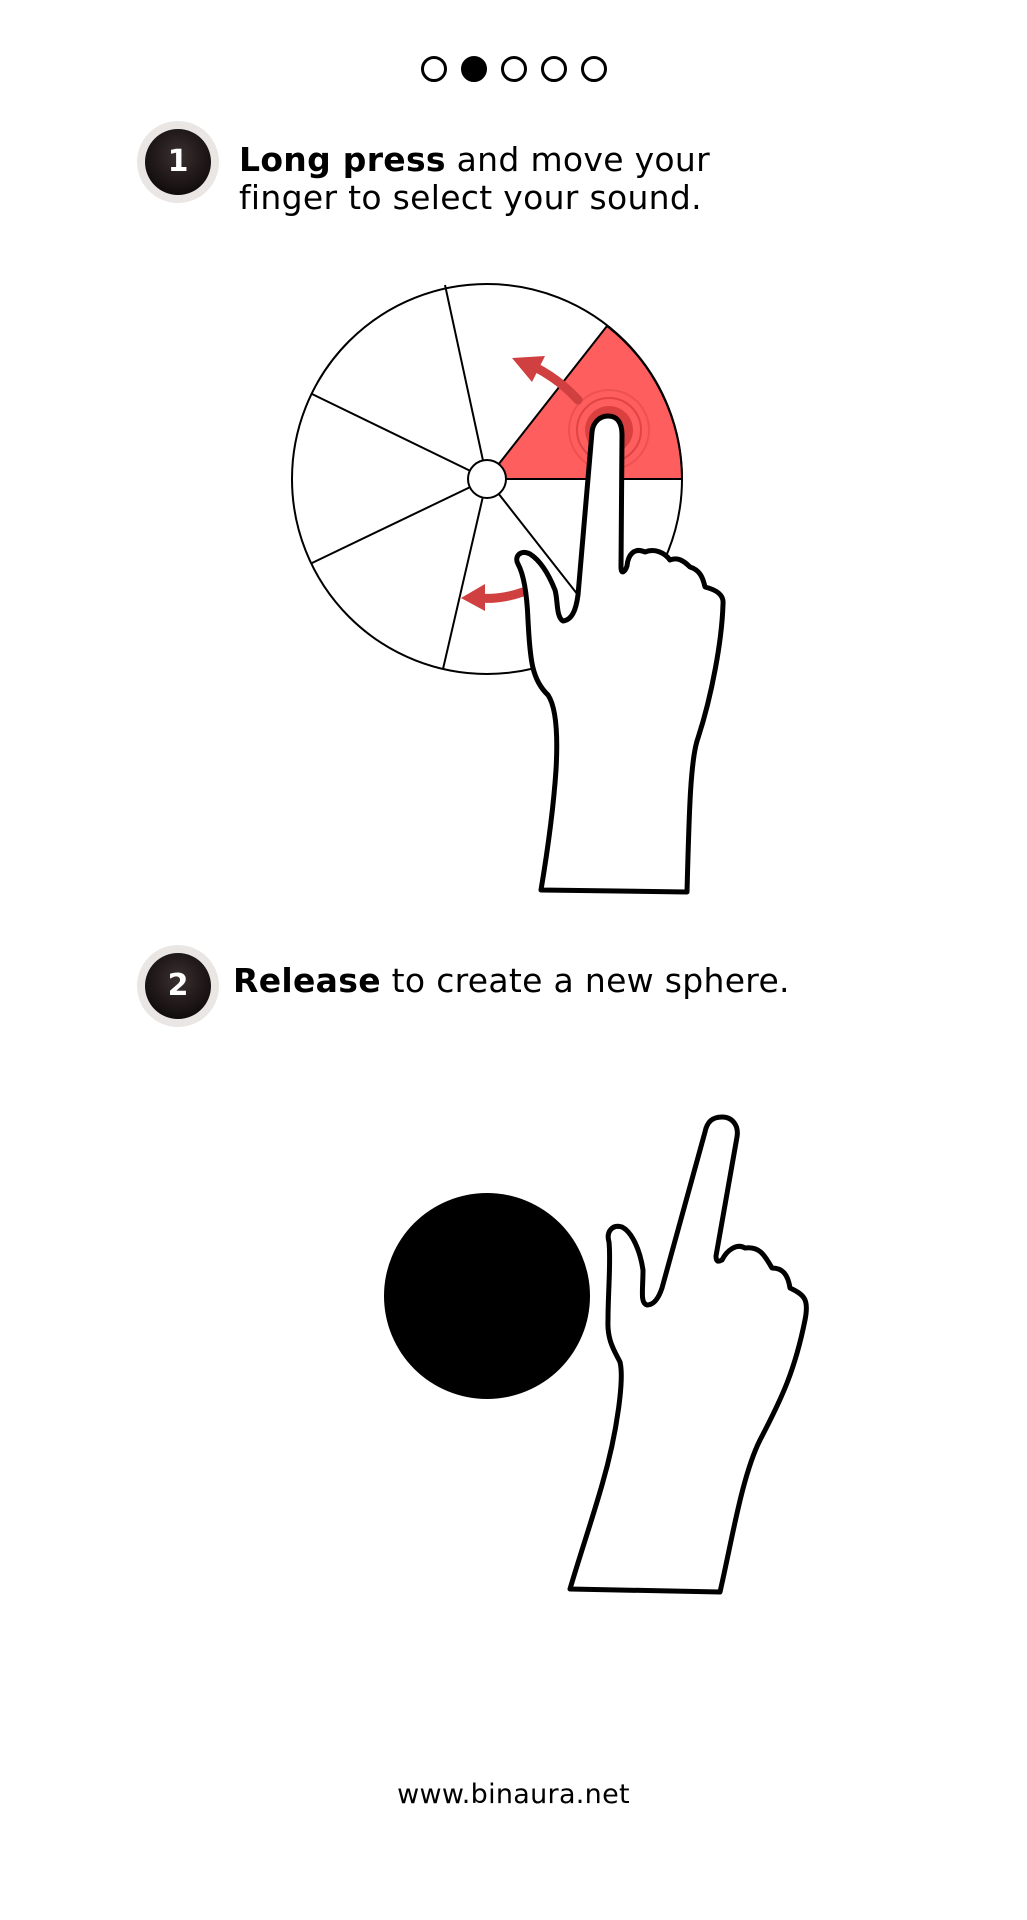 The width and height of the screenshot is (1027, 1920). I want to click on step-2-number: 2, so click(178, 986).